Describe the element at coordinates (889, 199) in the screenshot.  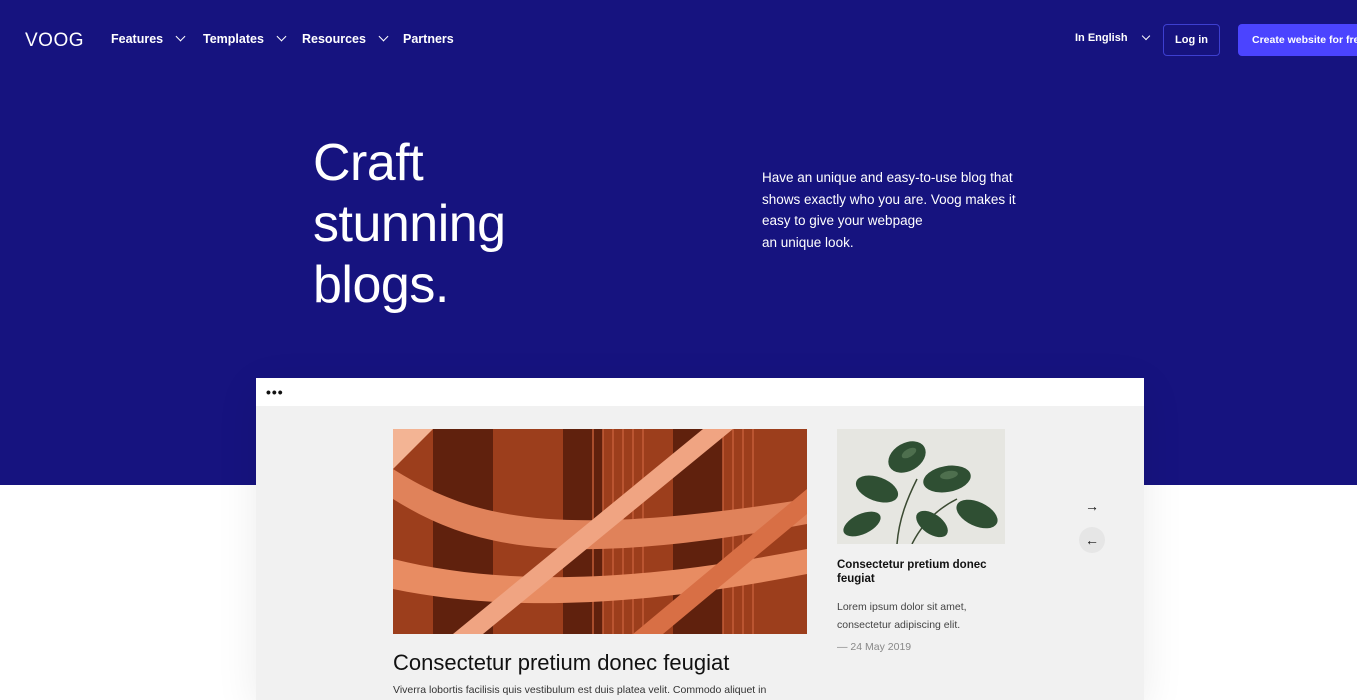
I see `hero-description-line: shows exactly who you are. Voog makes it` at that location.